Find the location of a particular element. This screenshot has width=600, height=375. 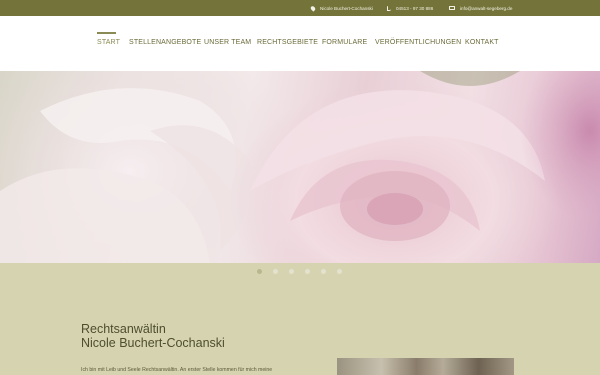

mail-icon is located at coordinates (452, 8).